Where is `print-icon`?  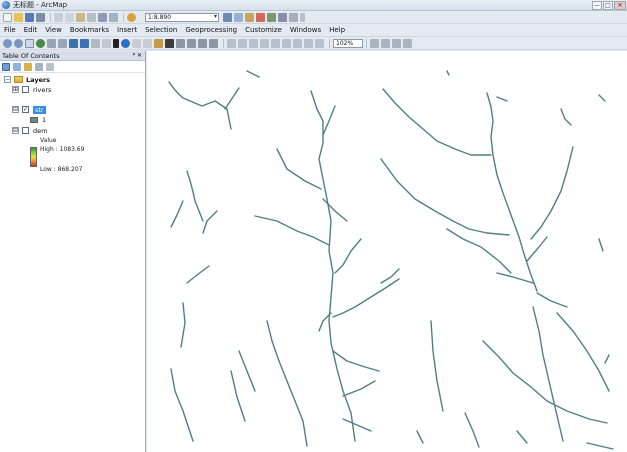
print-icon is located at coordinates (40, 17).